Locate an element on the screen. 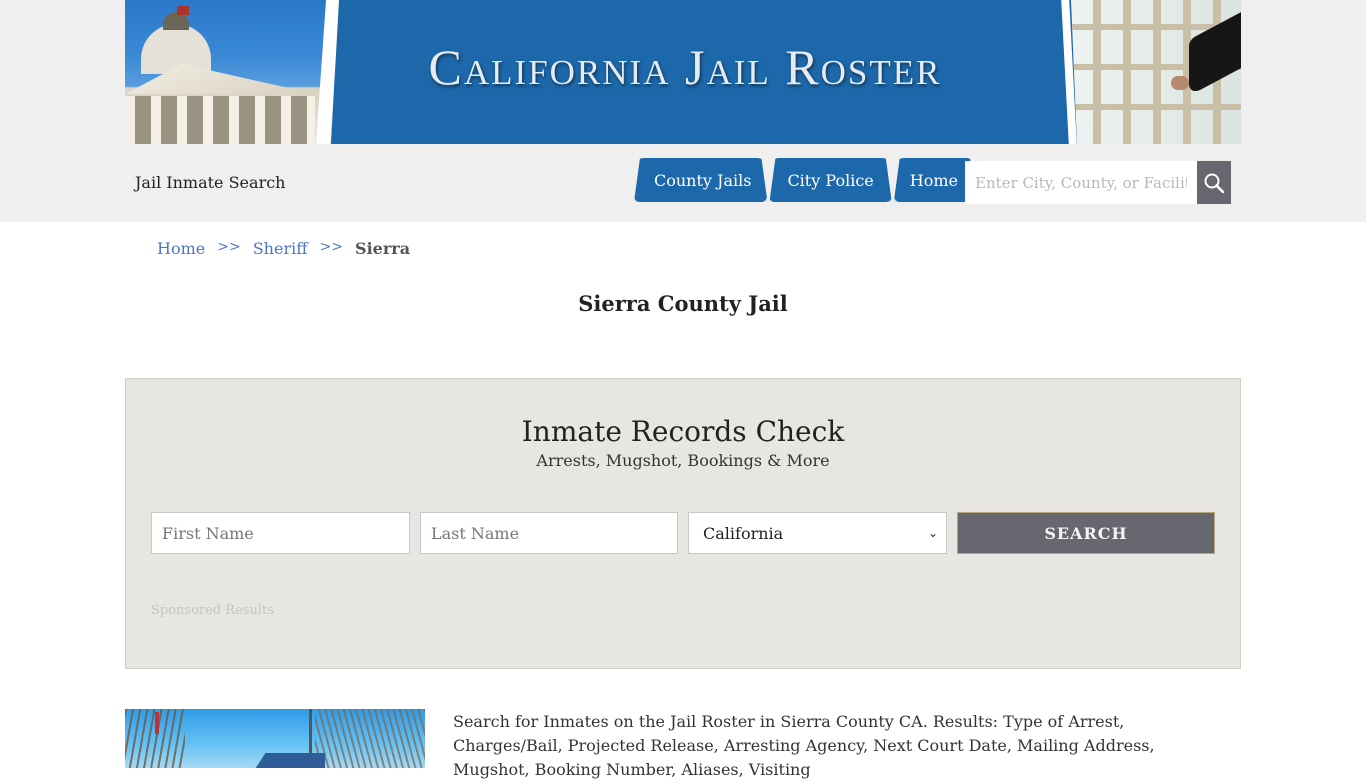 The width and height of the screenshot is (1366, 782). state-select-value: California is located at coordinates (743, 533).